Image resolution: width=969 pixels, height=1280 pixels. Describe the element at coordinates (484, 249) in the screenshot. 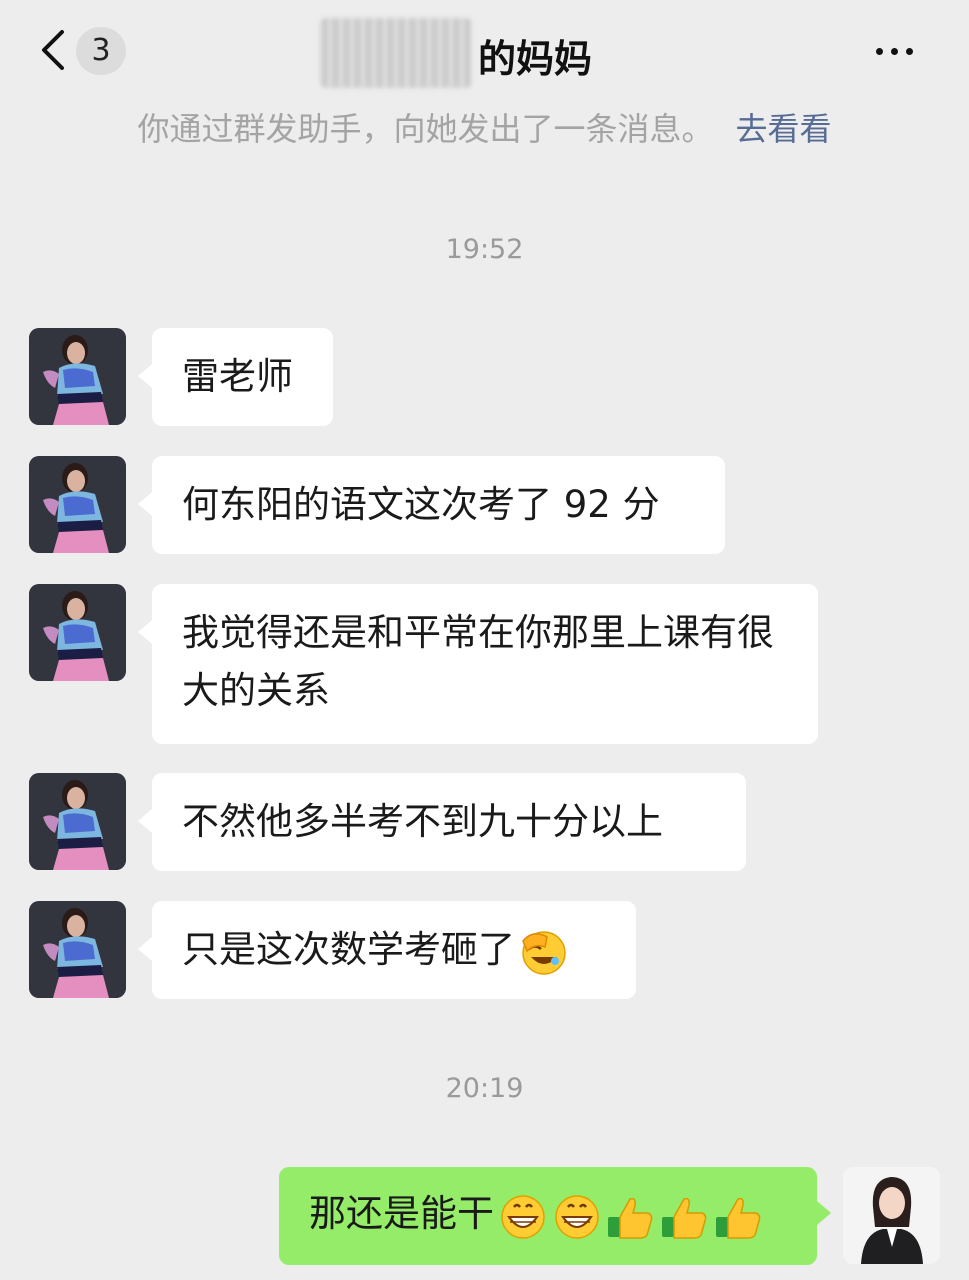

I see `timestamp: 19:52` at that location.